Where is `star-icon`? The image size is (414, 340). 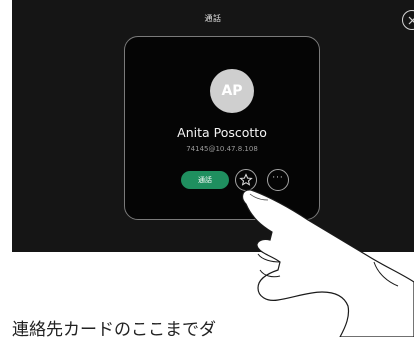 star-icon is located at coordinates (246, 179).